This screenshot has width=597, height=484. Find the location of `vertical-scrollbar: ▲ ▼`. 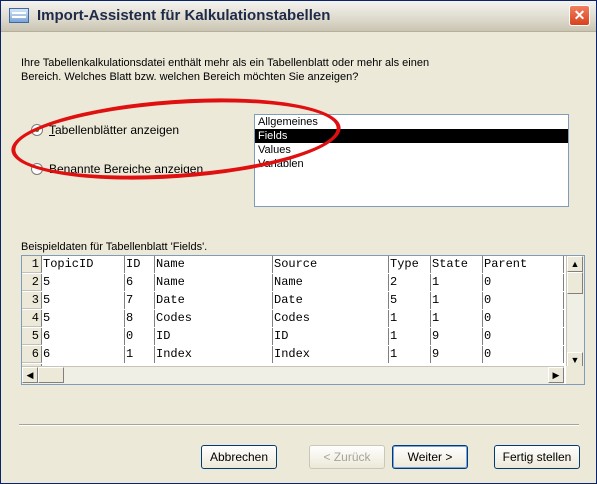

vertical-scrollbar: ▲ ▼ is located at coordinates (575, 312).